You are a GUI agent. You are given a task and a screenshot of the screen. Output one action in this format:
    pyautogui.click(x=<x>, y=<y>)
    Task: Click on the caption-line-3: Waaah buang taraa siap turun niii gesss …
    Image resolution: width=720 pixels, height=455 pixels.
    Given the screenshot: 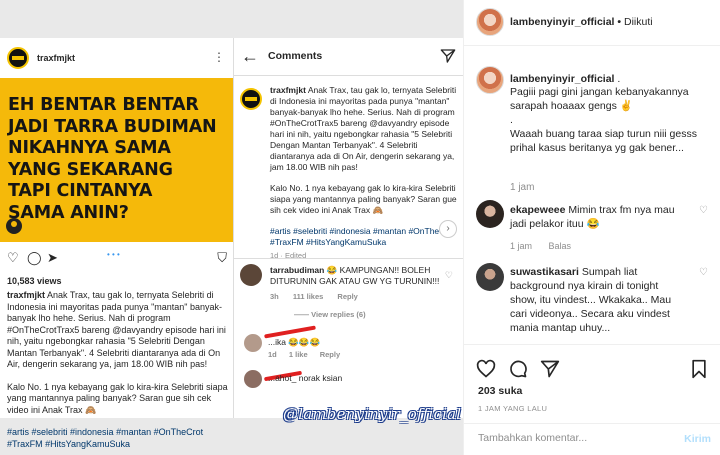 What is the action you would take?
    pyautogui.click(x=603, y=141)
    